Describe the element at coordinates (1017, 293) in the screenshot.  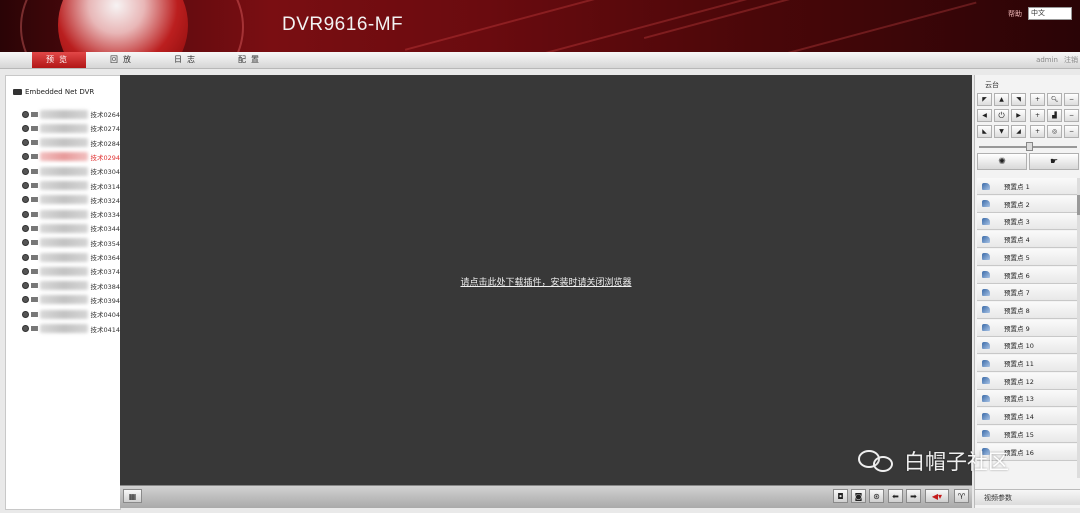
I see `preset-label: 预置点 7` at that location.